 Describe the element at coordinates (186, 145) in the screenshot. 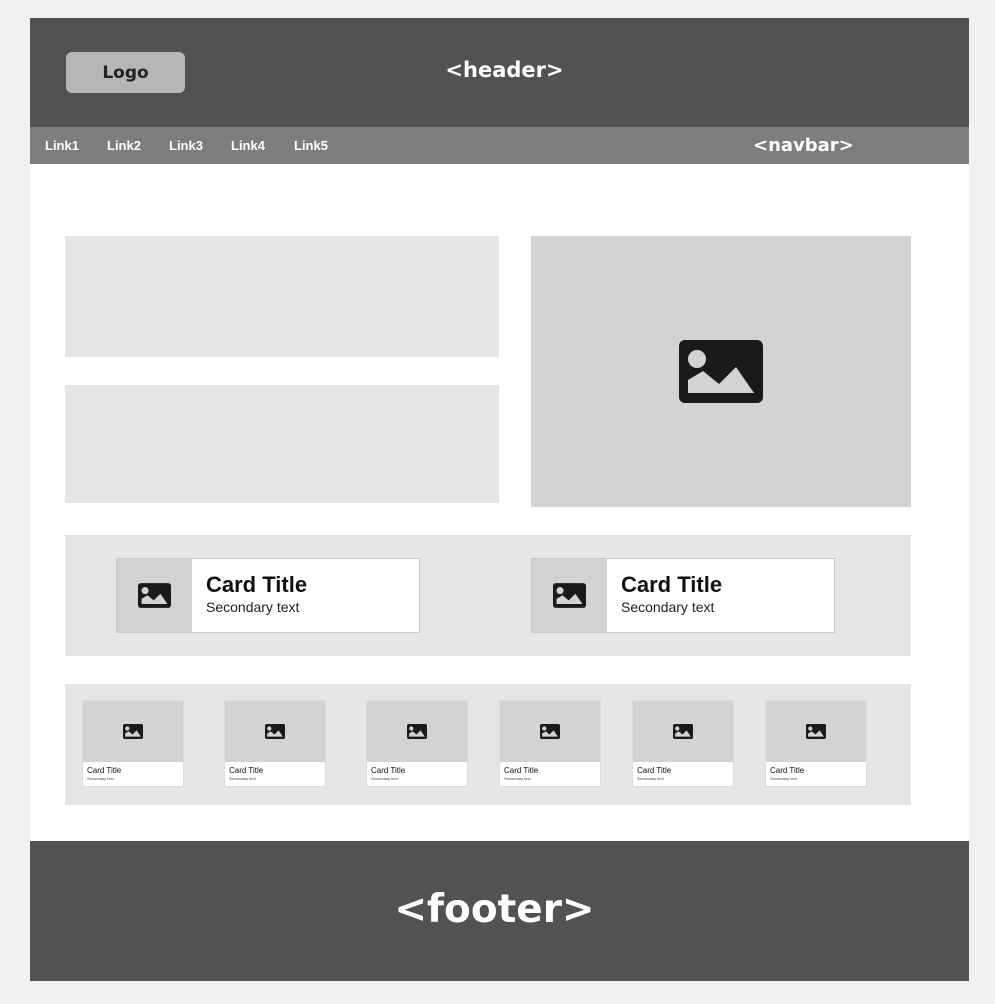

I see `nav-link-3: Link3` at that location.